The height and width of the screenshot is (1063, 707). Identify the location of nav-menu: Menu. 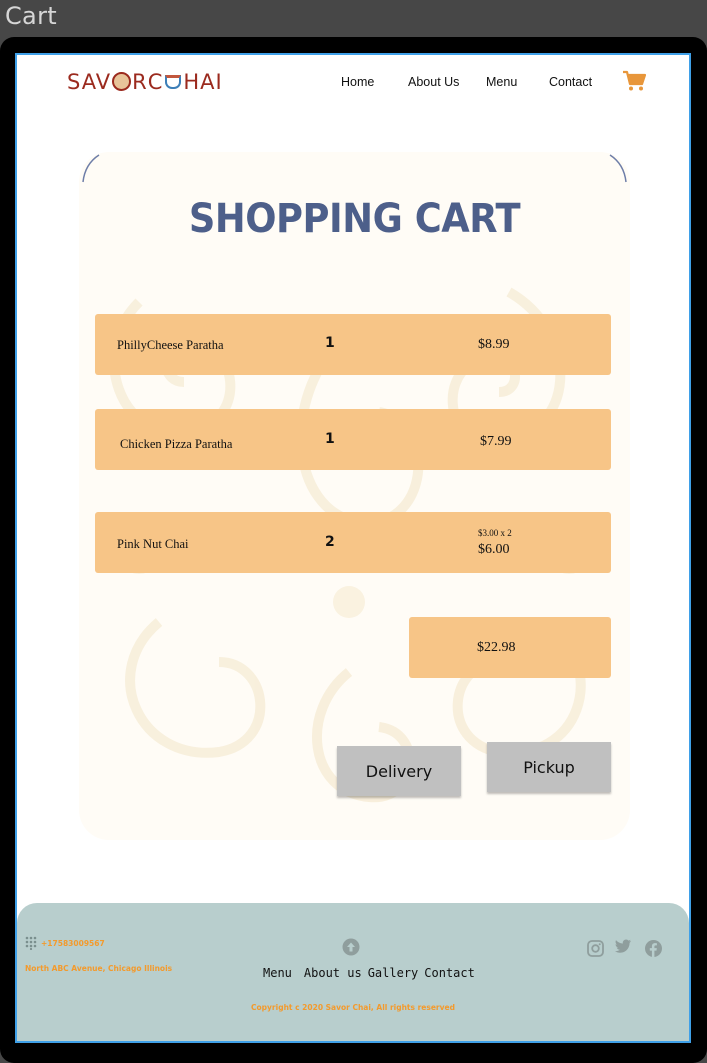
(501, 82).